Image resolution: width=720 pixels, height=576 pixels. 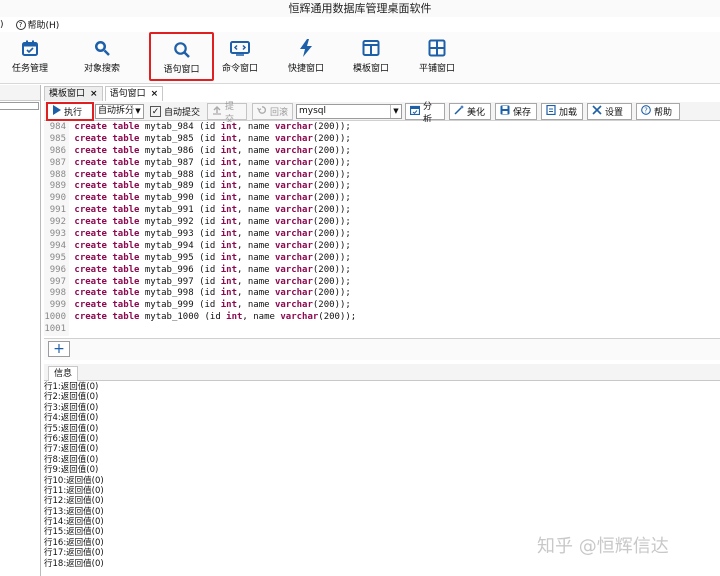 I want to click on ribbon-toolbar: 任务管理 对象搜索 语句窗口 命令窗口 快捷窗口 模板窗口 平铺窗口, so click(x=360, y=58).